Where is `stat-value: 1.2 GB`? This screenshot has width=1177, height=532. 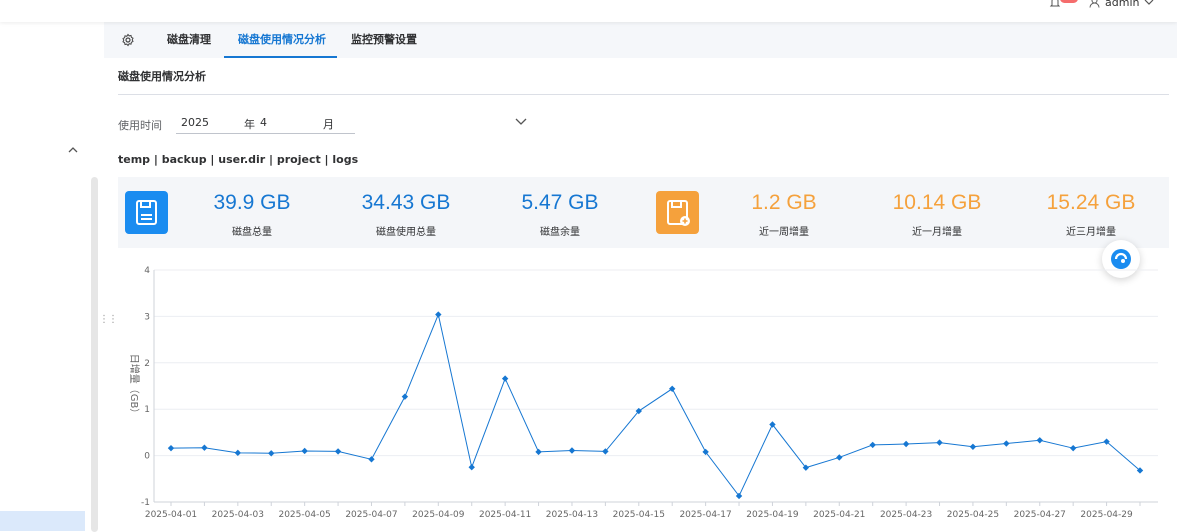
stat-value: 1.2 GB is located at coordinates (784, 202).